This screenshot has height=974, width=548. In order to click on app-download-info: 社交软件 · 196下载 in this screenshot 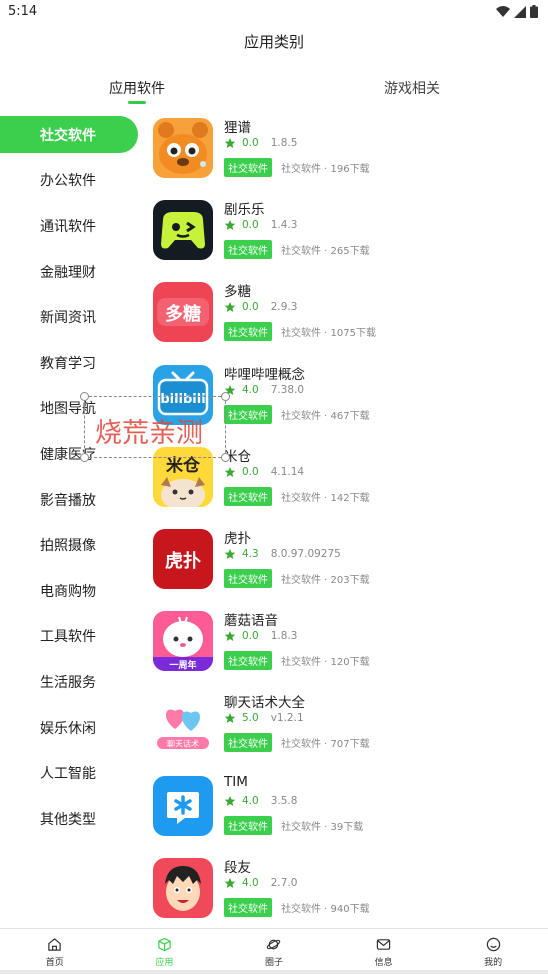, I will do `click(325, 169)`.